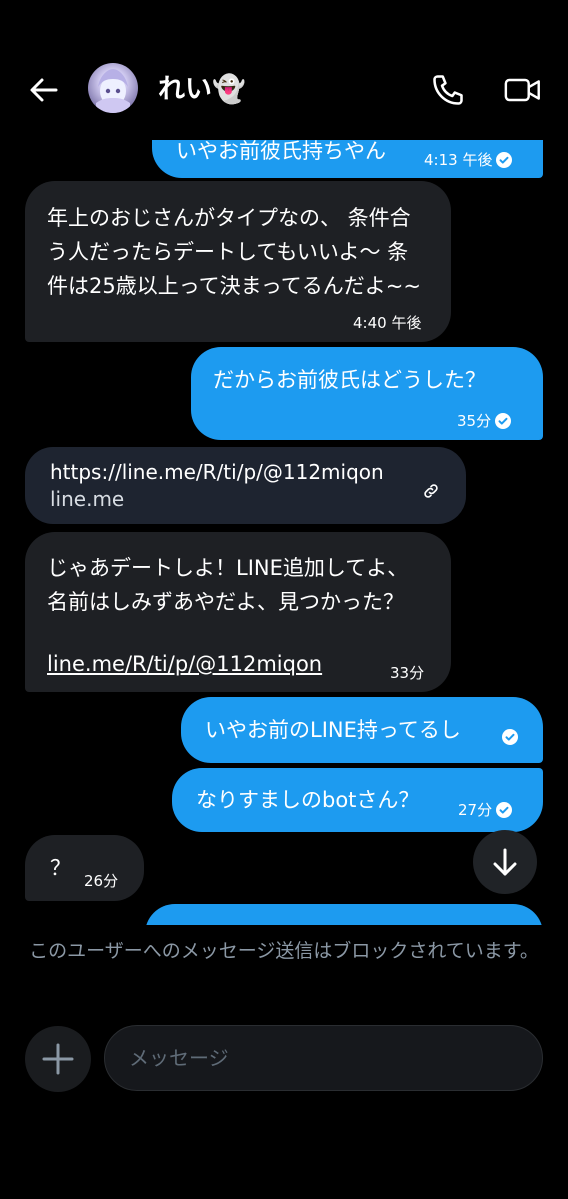 This screenshot has width=568, height=1199. Describe the element at coordinates (245, 485) in the screenshot. I see `link-card: https://line.me/R/ti/p/@112miqon line.me` at that location.